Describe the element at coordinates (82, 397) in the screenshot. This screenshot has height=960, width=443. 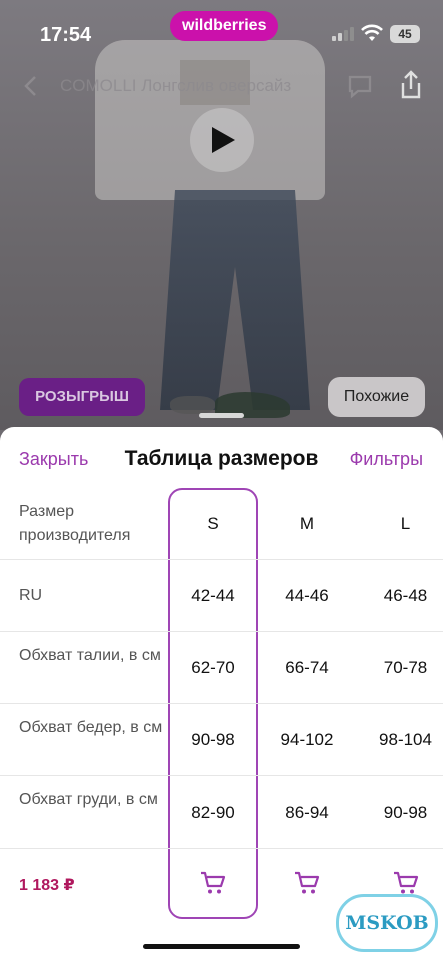
I see `raffle-badge: РОЗЫГРЫШ` at that location.